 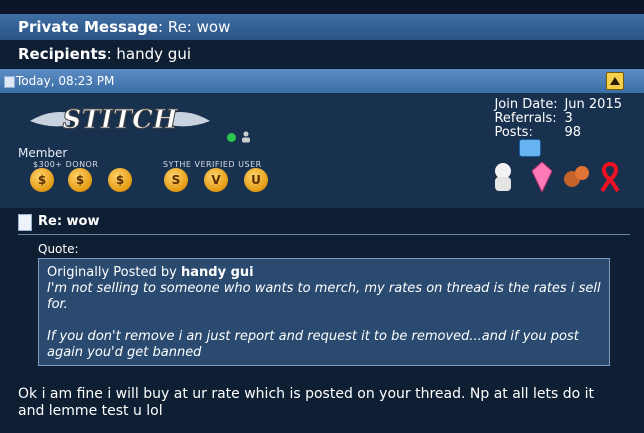 What do you see at coordinates (120, 180) in the screenshot?
I see `donor-award-icon-2: $` at bounding box center [120, 180].